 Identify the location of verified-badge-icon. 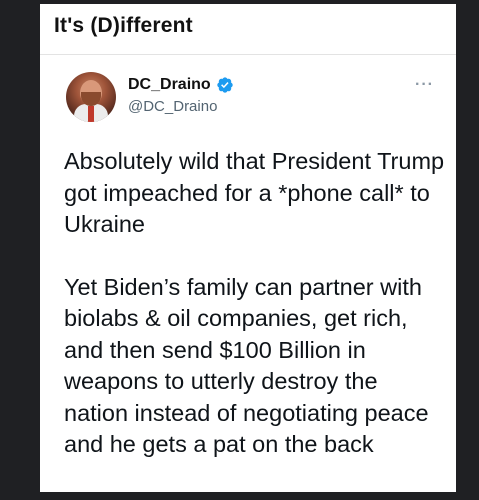
(225, 85).